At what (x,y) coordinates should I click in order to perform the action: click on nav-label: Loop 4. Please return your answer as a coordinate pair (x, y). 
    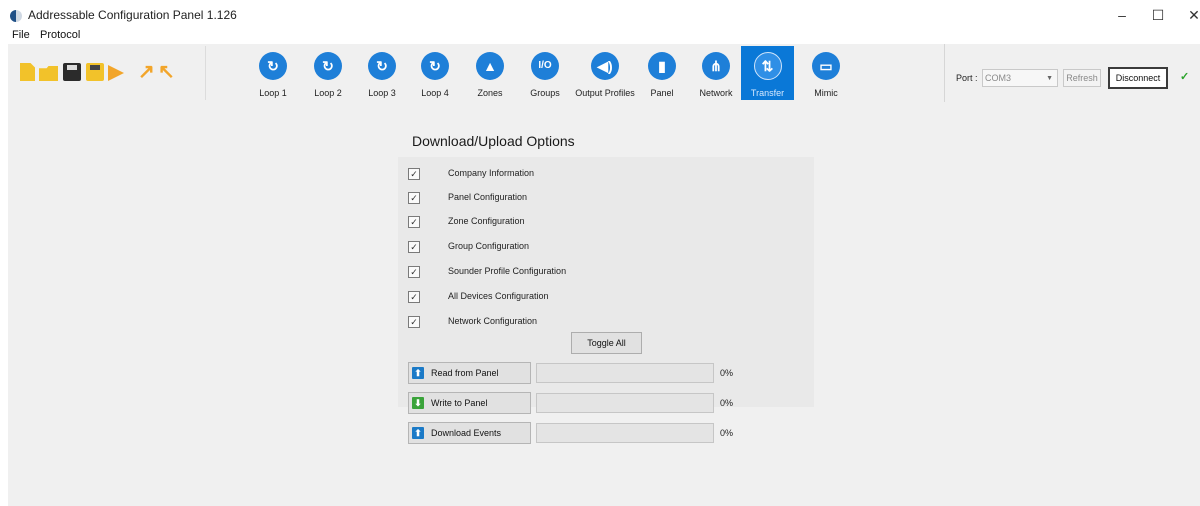
    Looking at the image, I should click on (435, 93).